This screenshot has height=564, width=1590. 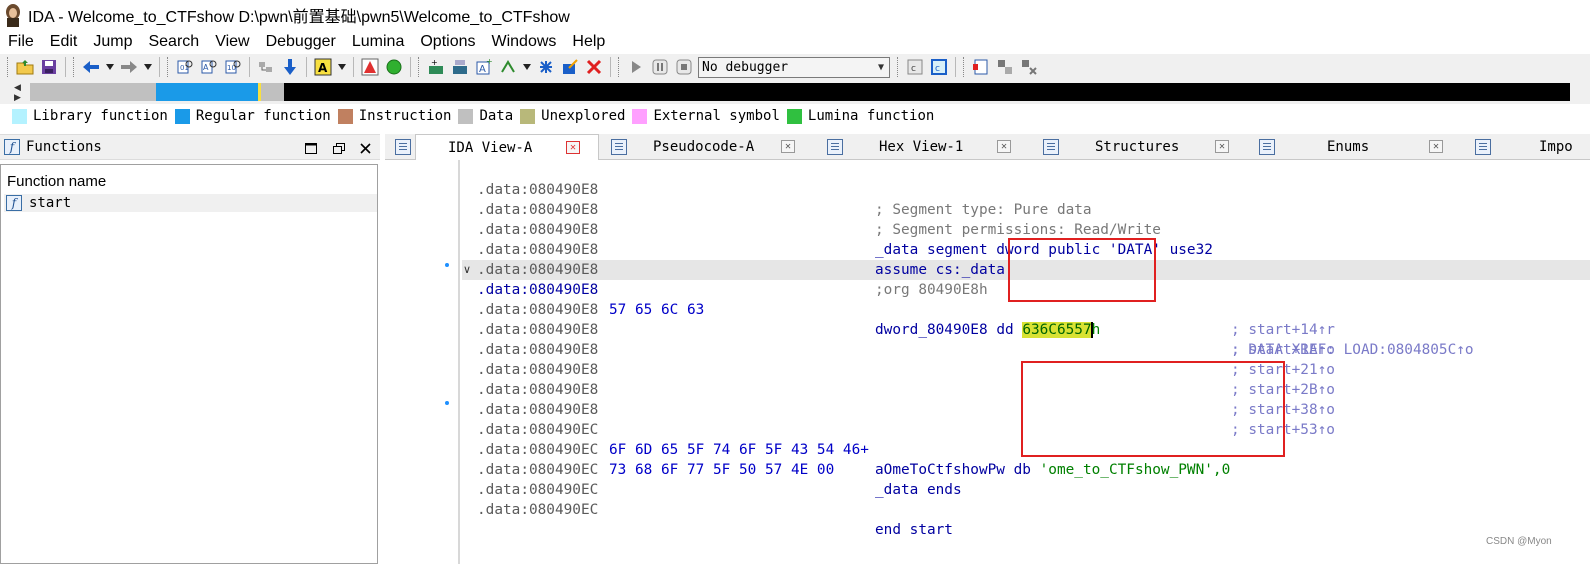 I want to click on listing-line: .data:080490E8 ; start+14↑r, so click(x=906, y=309).